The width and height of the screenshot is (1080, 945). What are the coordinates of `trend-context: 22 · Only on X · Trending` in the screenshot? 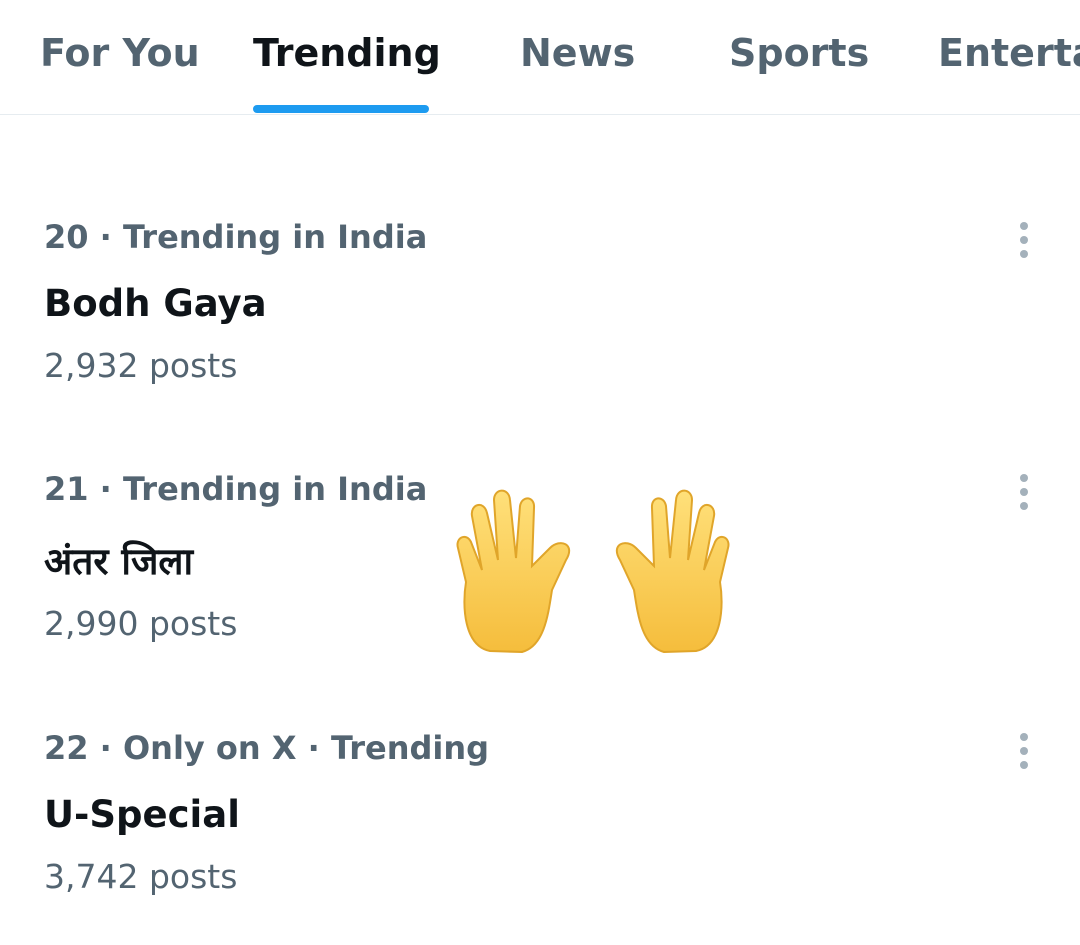 It's located at (267, 748).